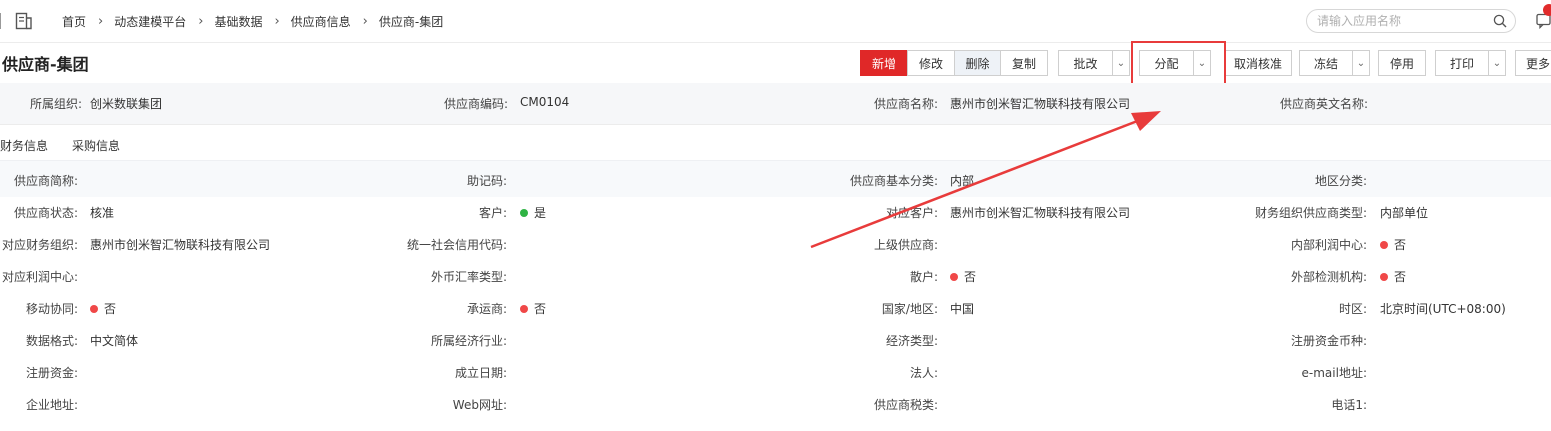 The width and height of the screenshot is (1551, 431). I want to click on tab-purchase: 采购信息, so click(96, 145).